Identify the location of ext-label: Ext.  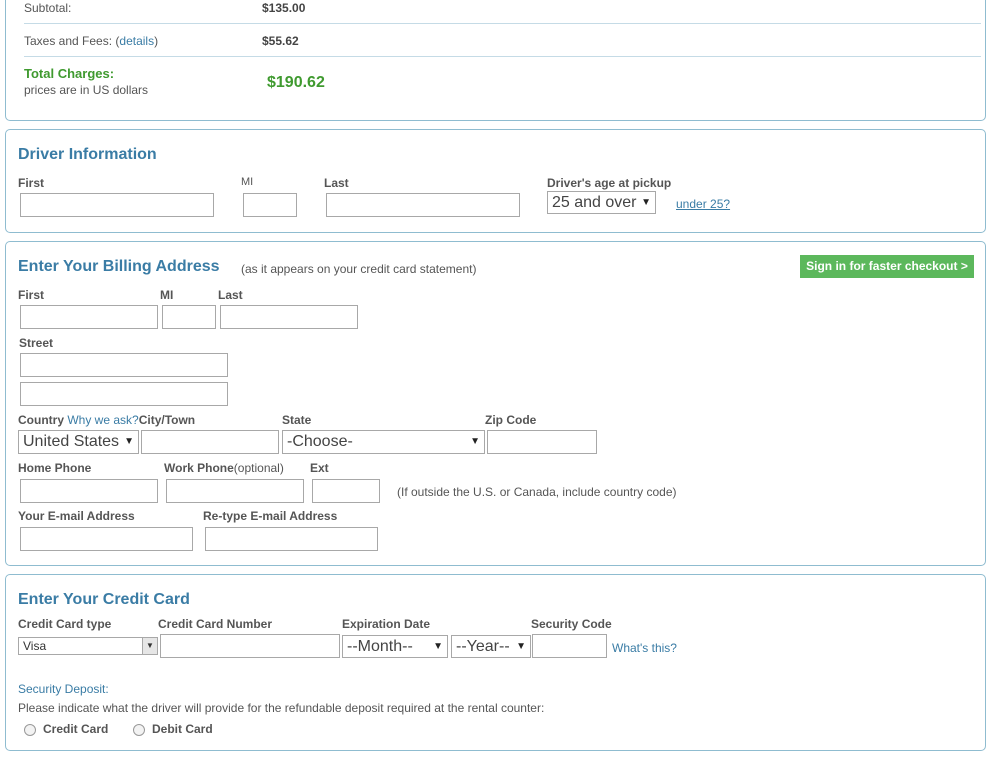
(319, 468).